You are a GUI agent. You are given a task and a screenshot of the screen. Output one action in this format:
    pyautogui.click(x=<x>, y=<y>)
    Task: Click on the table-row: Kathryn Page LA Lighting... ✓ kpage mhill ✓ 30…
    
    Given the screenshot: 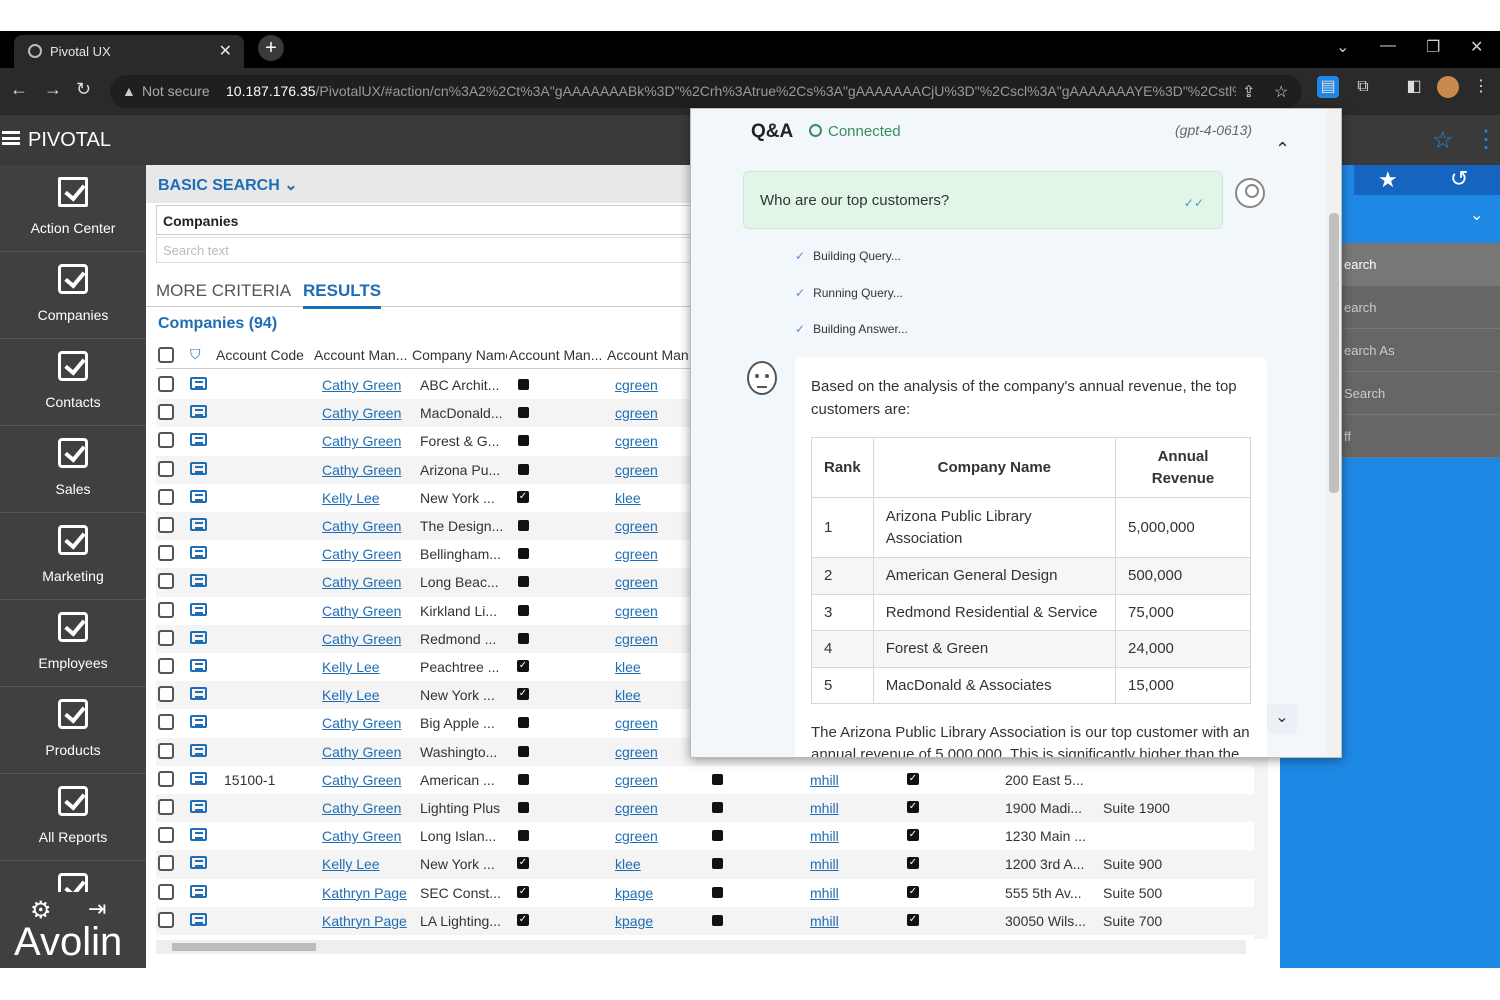 What is the action you would take?
    pyautogui.click(x=706, y=920)
    